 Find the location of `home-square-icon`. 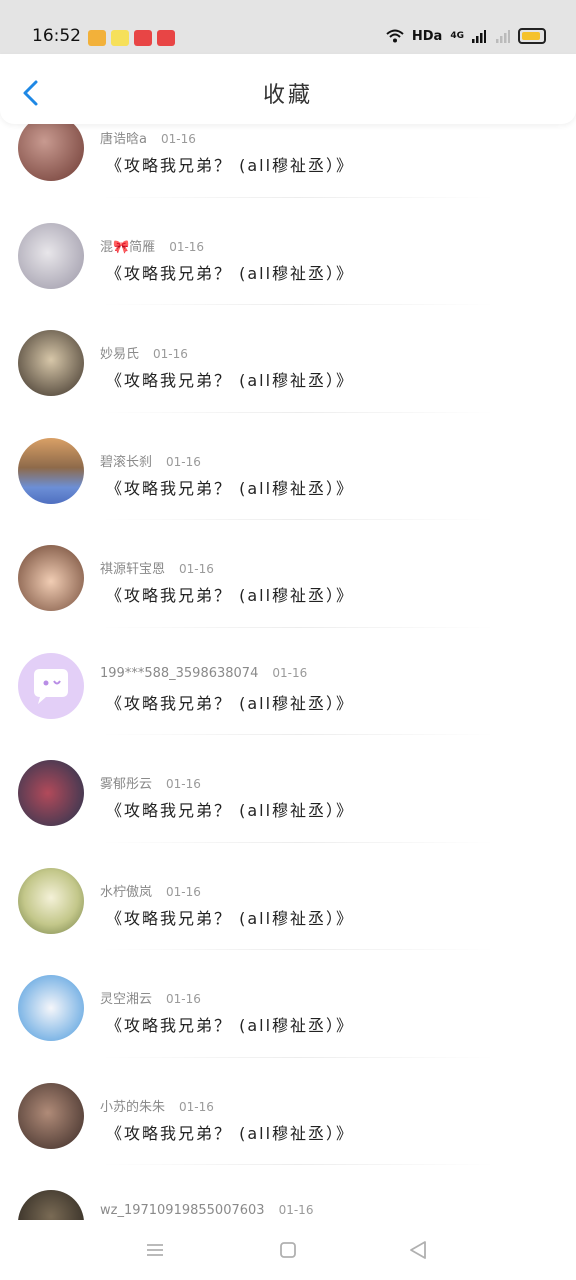

home-square-icon is located at coordinates (288, 1250).